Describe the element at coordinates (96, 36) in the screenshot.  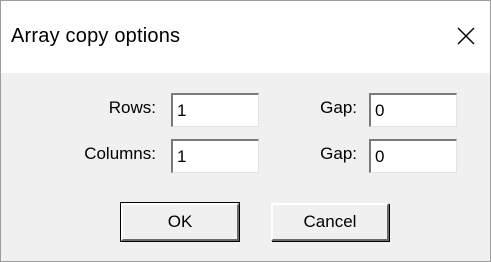
I see `dialog-title: Array copy options` at that location.